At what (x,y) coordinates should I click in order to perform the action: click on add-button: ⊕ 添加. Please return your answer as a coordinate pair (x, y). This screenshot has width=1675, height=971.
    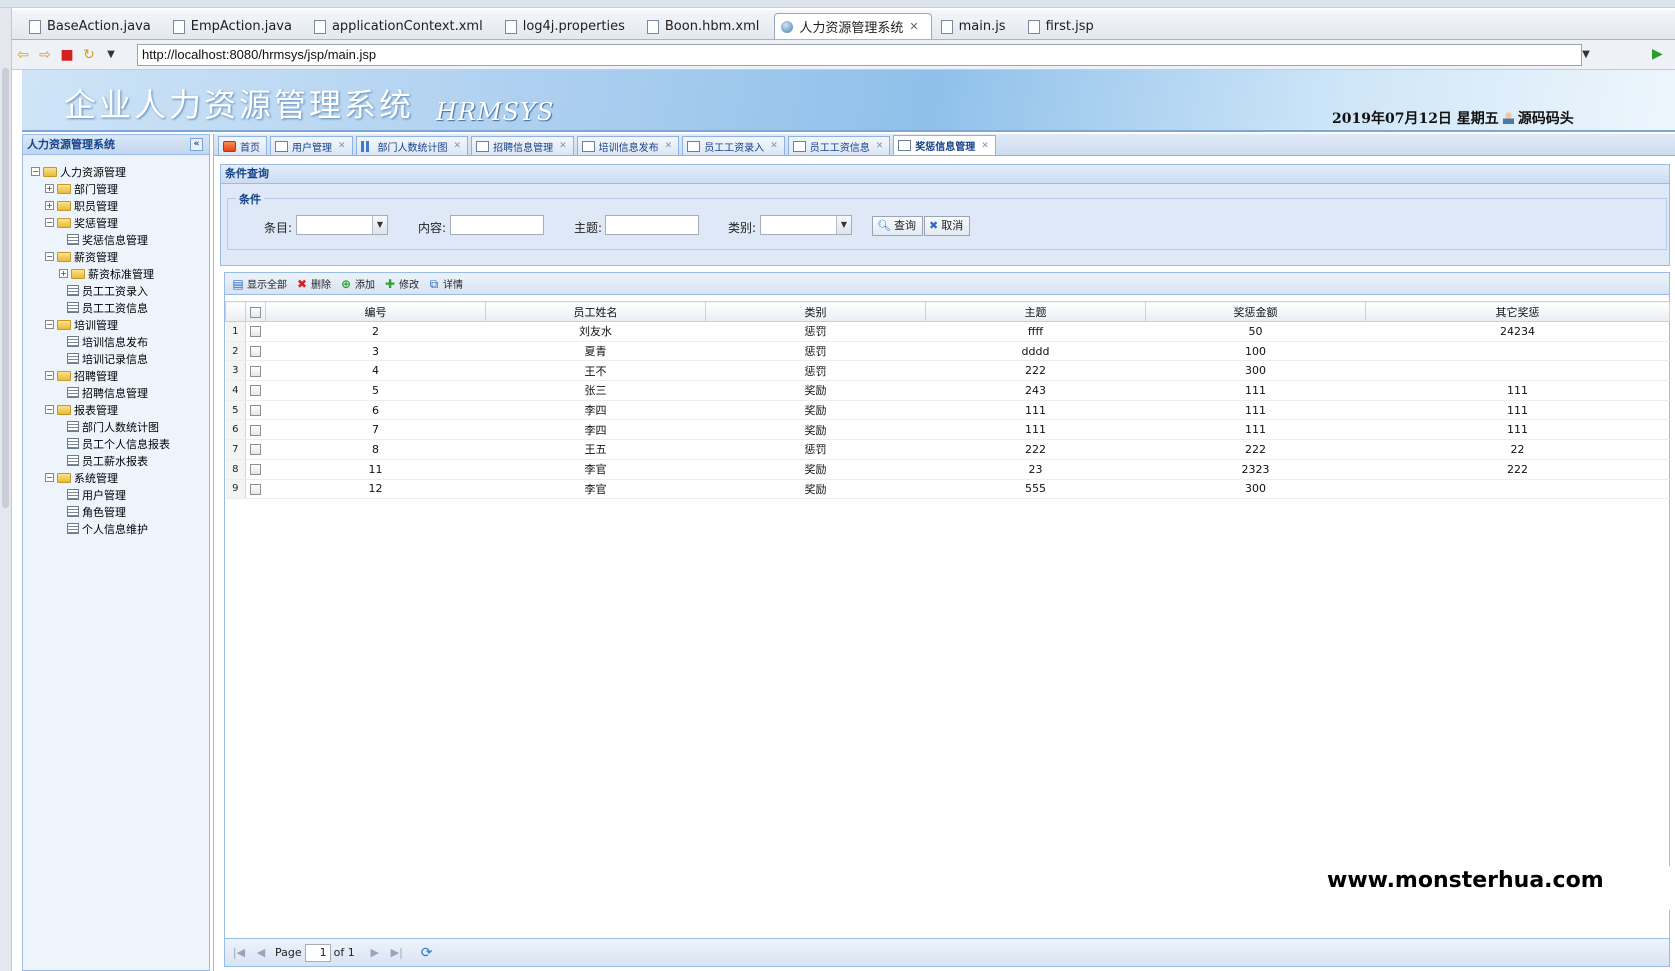
    Looking at the image, I should click on (357, 284).